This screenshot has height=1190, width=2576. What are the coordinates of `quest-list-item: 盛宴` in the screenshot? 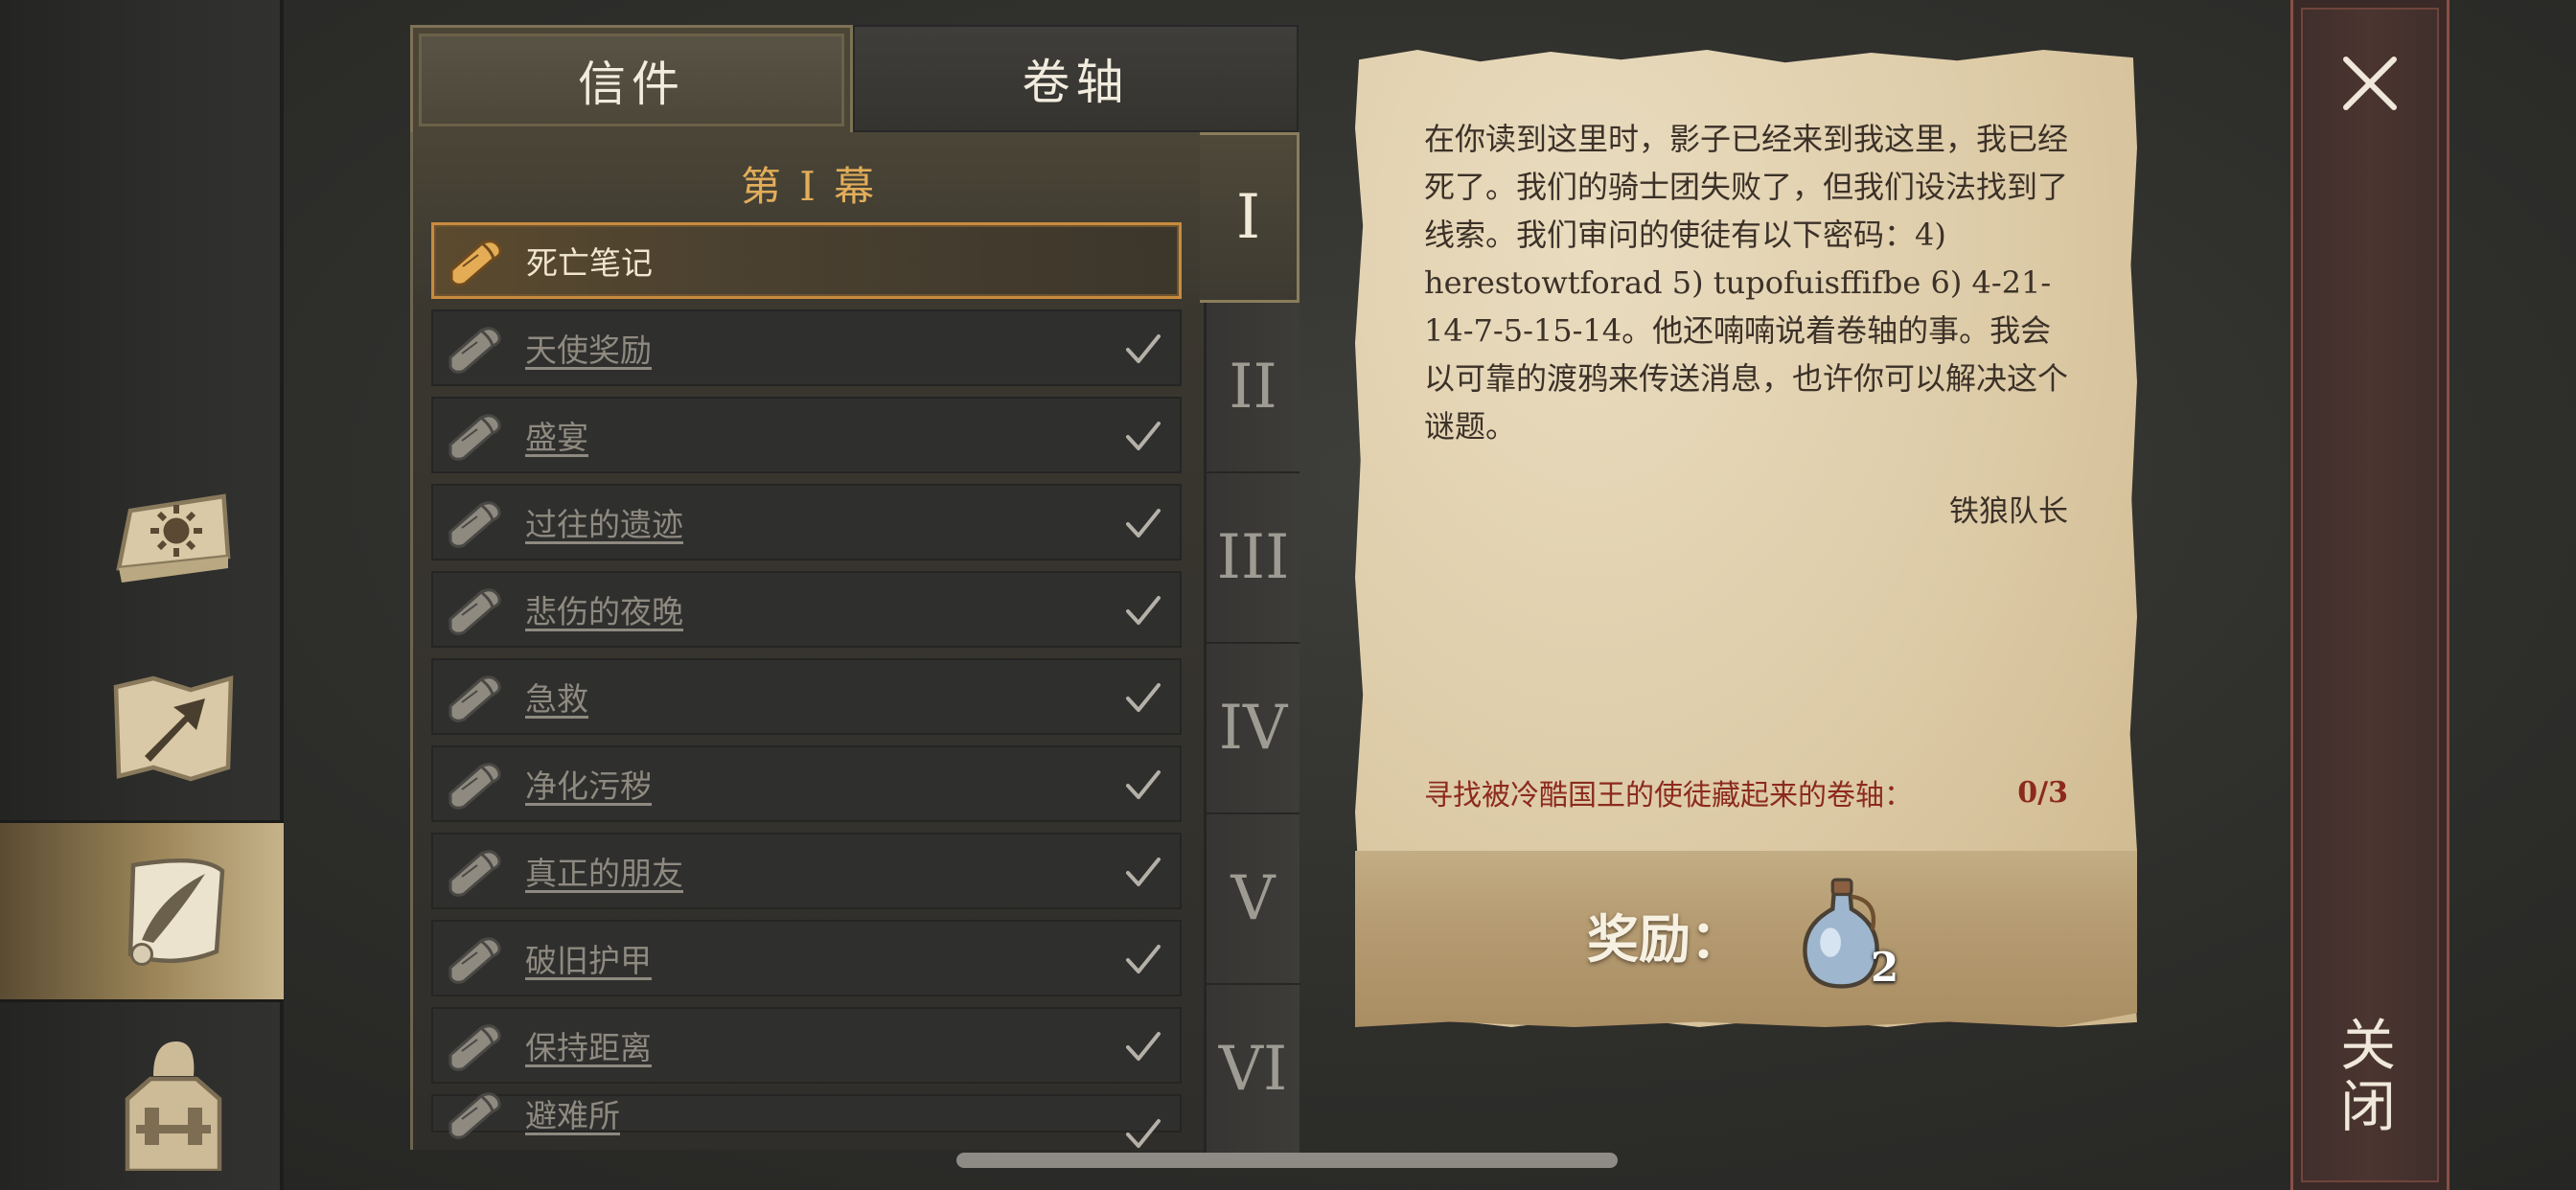 It's located at (806, 435).